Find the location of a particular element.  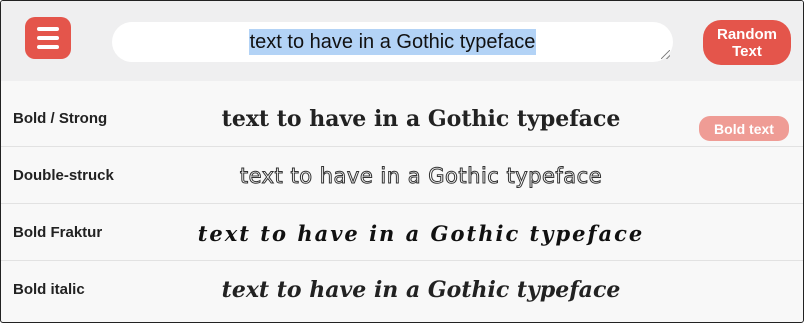

font-row-label: Bold Fraktur is located at coordinates (58, 232).